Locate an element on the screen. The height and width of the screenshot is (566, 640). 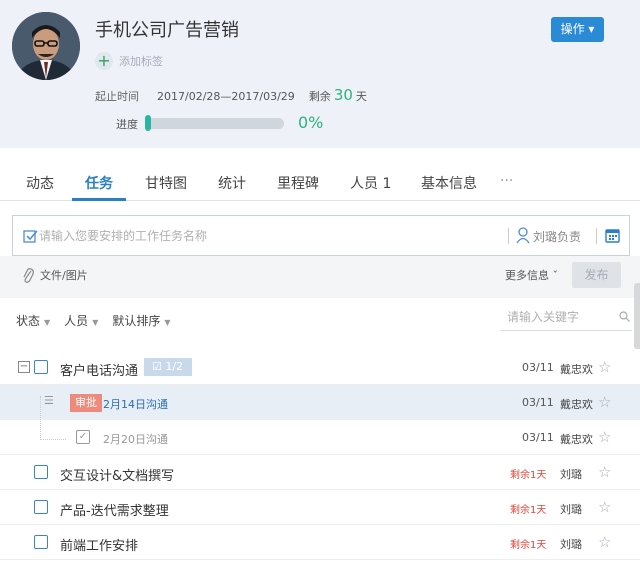
task-row: − 客户电话沟通 ☑ 1/2 03/11 戴忠欢 ☆ is located at coordinates (320, 367).